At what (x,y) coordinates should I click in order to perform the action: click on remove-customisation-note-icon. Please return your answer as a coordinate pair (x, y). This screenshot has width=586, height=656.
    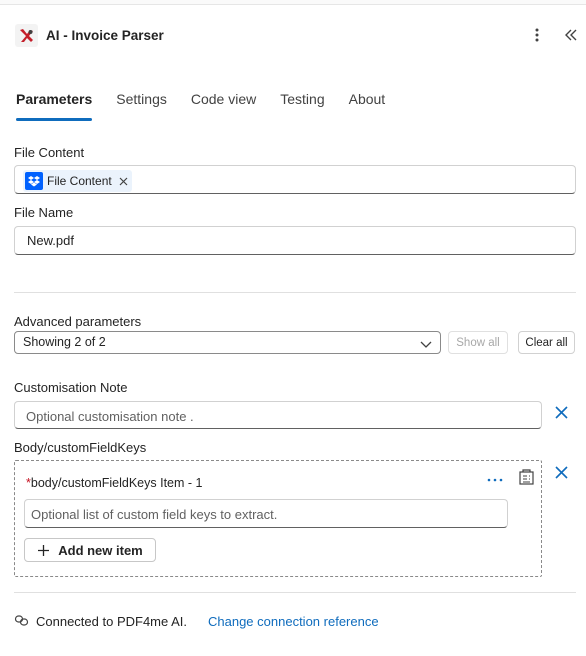
    Looking at the image, I should click on (561, 412).